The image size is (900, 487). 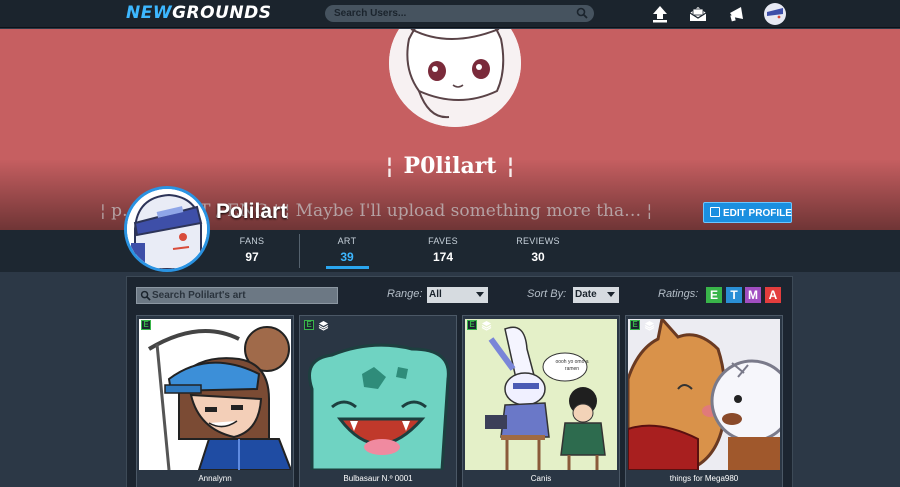 I want to click on newgrounds-logo: NEWGROUNDS, so click(x=198, y=13).